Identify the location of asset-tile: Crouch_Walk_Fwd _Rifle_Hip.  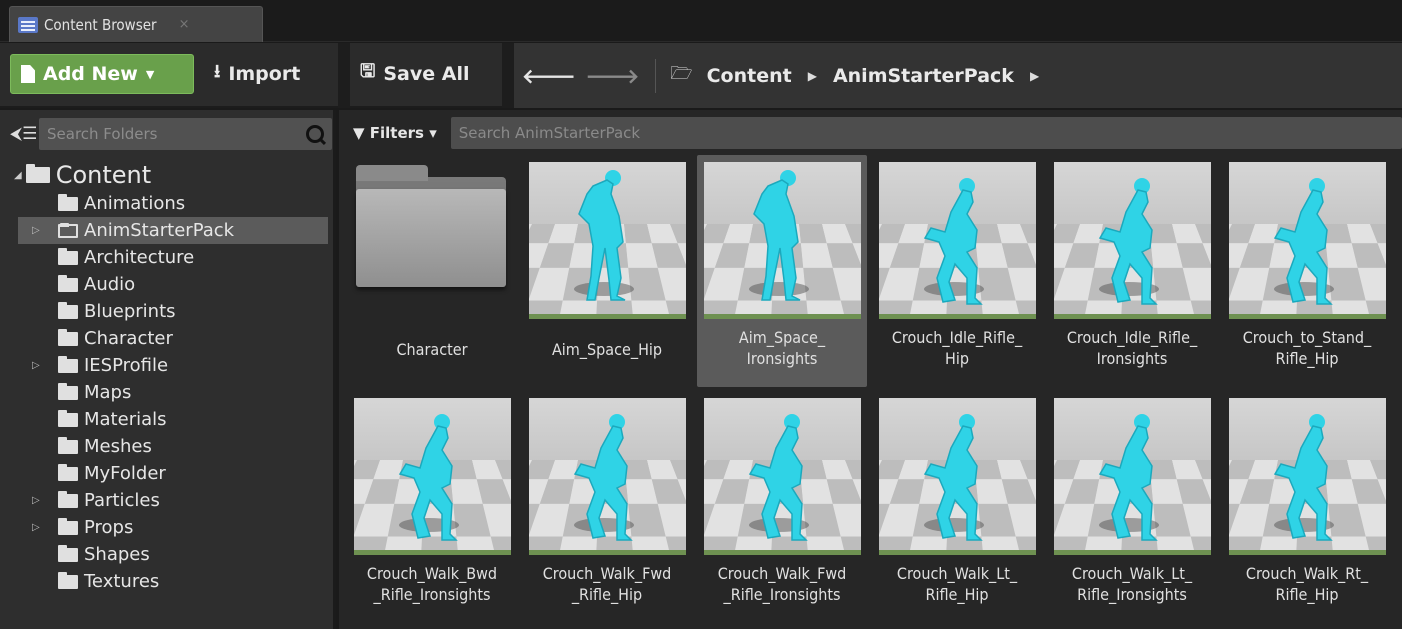
(607, 507).